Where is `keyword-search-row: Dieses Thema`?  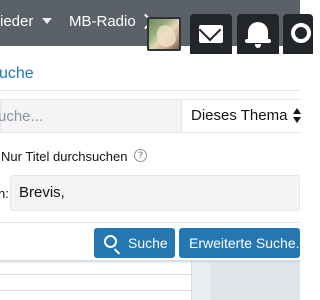
keyword-search-row: Dieses Thema is located at coordinates (150, 116).